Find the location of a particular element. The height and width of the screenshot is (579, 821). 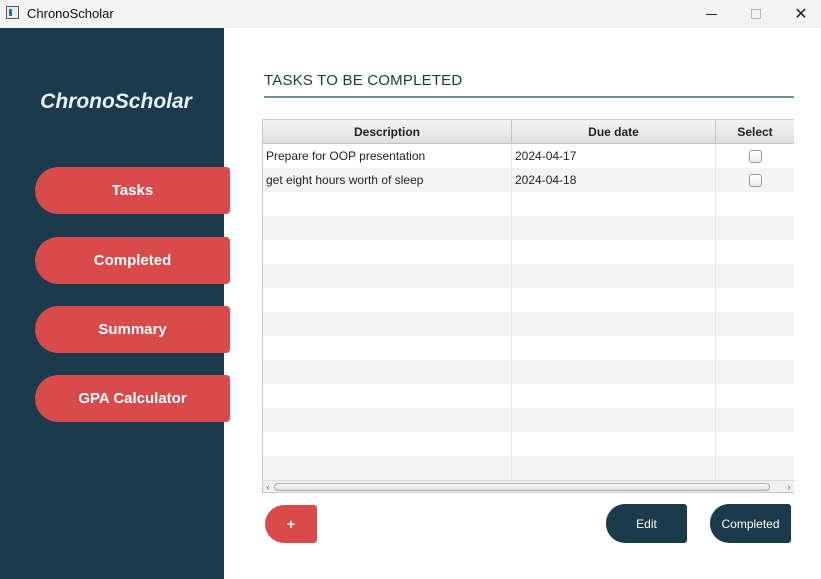

table-row: Prepare for OOP presentation 2024-04-17 is located at coordinates (528, 156).